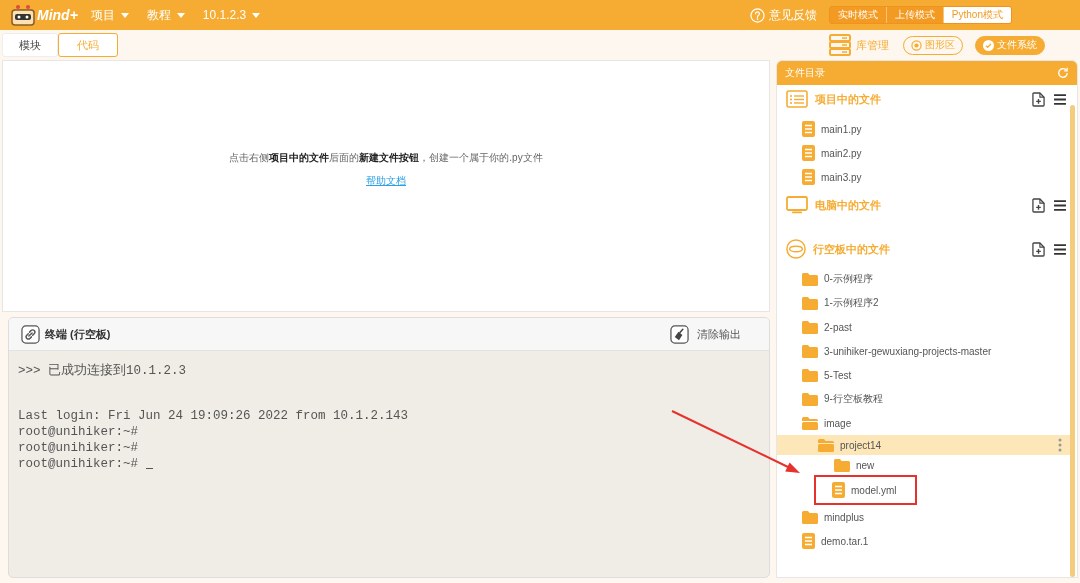 The height and width of the screenshot is (583, 1080). What do you see at coordinates (23, 15) in the screenshot?
I see `robot-icon` at bounding box center [23, 15].